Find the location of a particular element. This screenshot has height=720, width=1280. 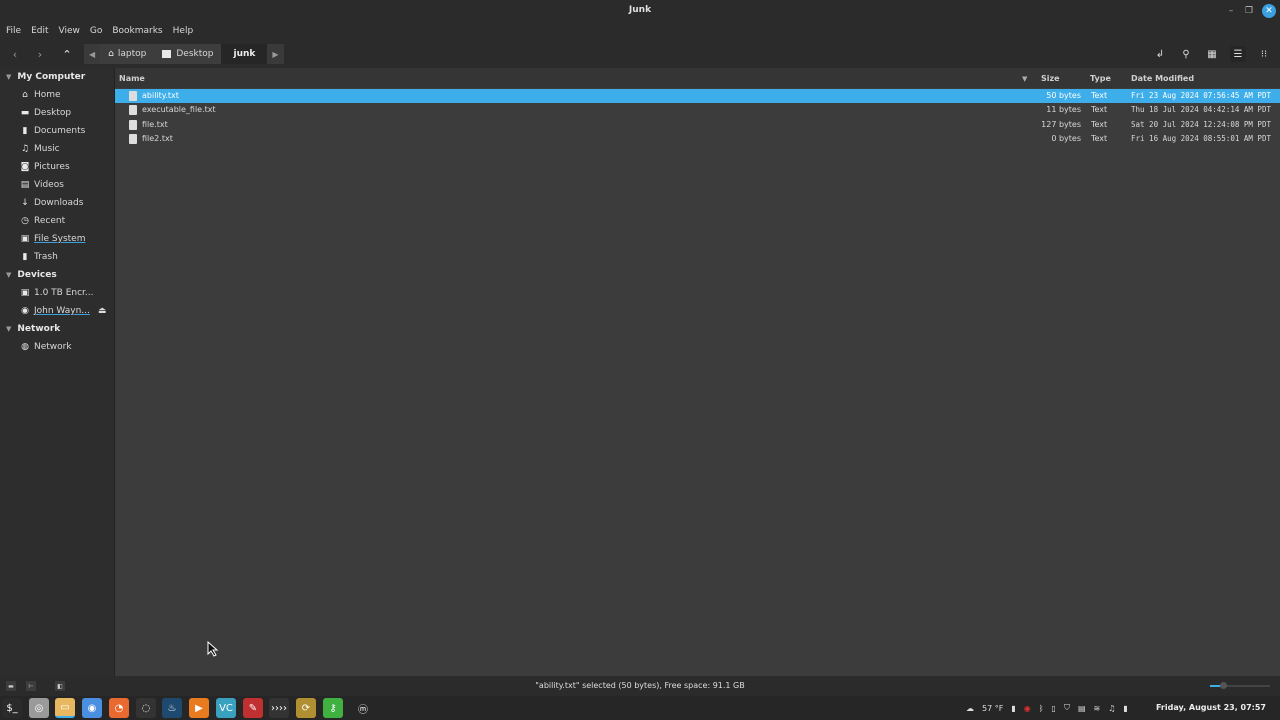

sidebar-item-downloads: ↓ Downloads is located at coordinates (57, 203).